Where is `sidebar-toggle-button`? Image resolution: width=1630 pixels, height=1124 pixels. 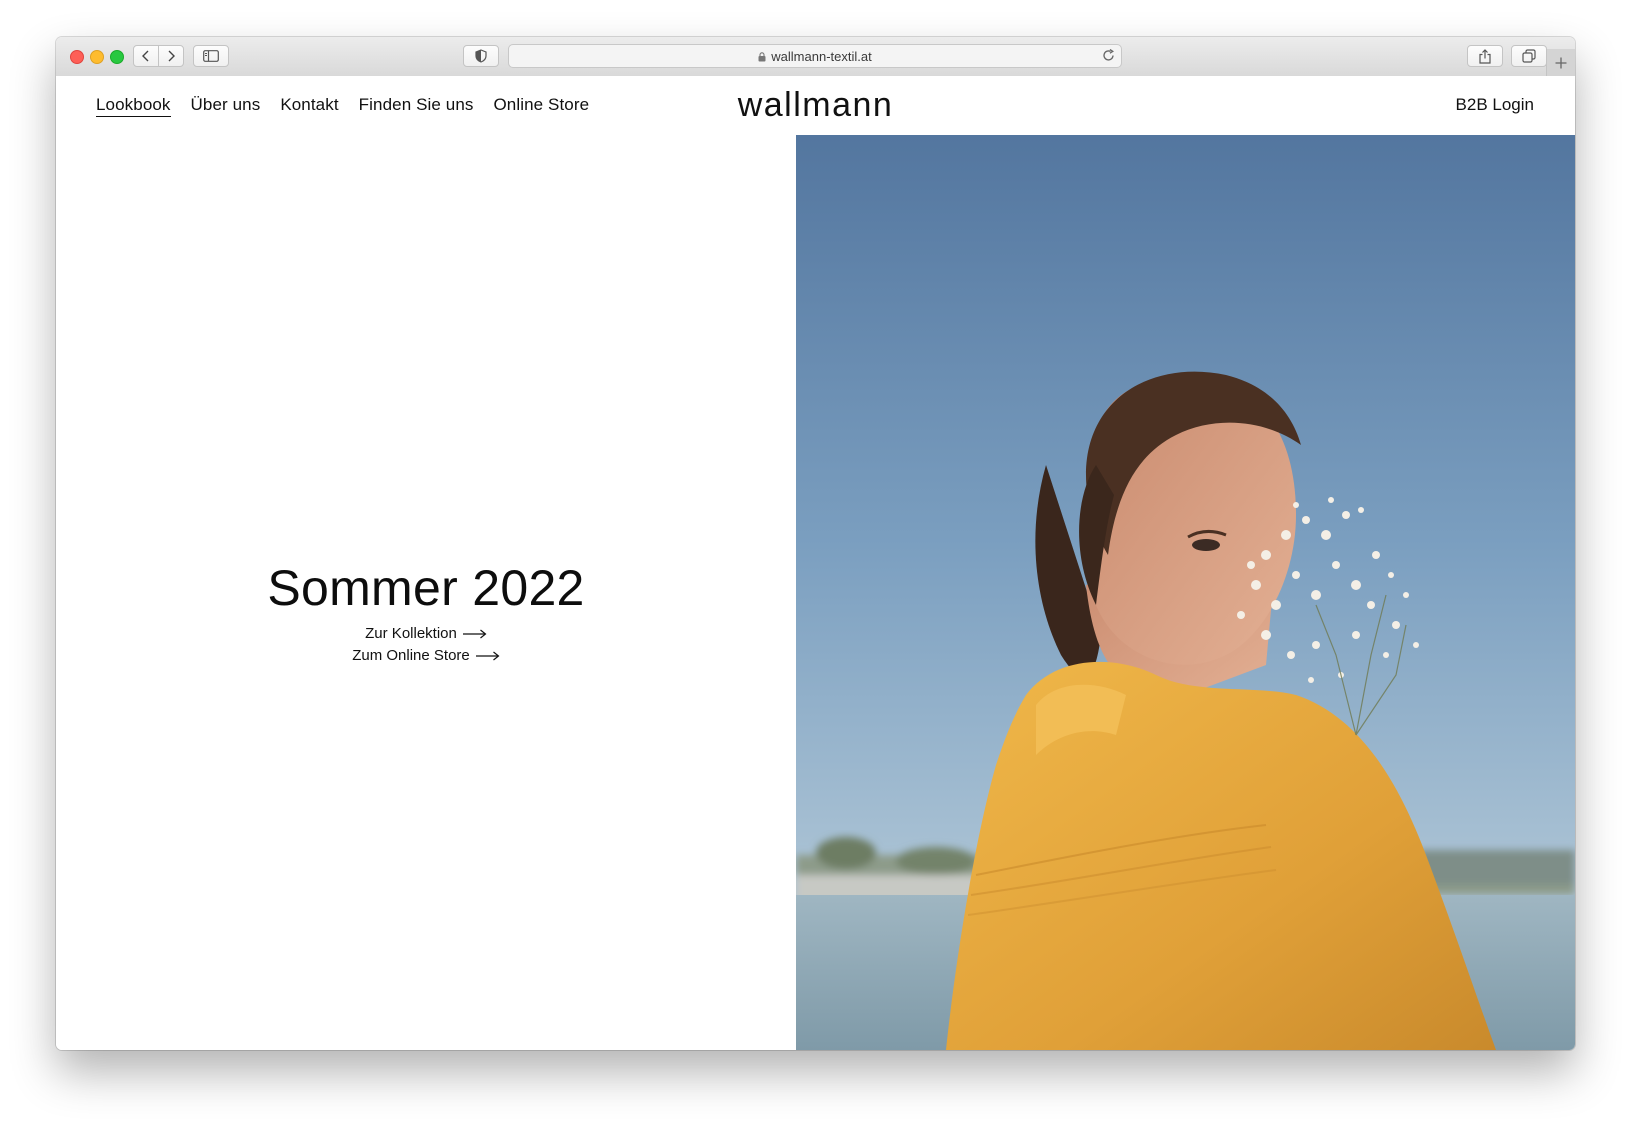 sidebar-toggle-button is located at coordinates (211, 56).